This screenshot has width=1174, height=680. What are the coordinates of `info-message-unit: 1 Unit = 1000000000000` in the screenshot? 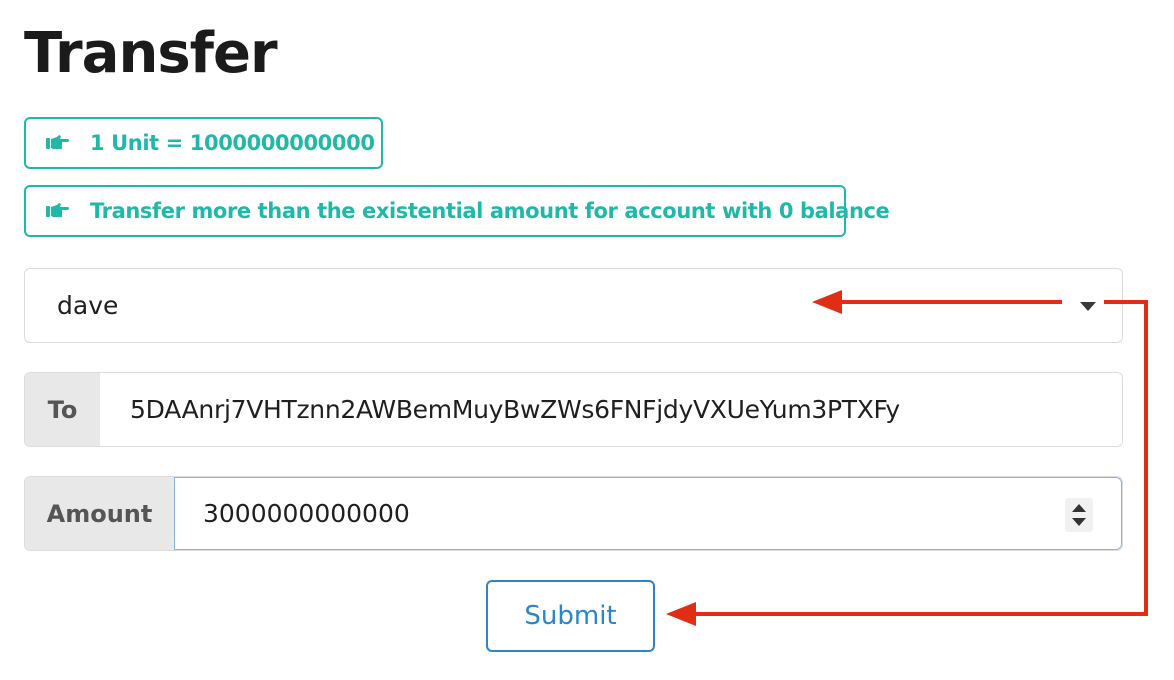 It's located at (203, 143).